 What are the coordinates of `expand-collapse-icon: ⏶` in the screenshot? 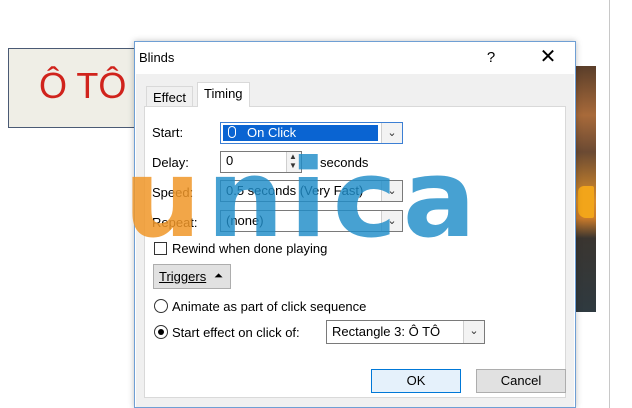 It's located at (218, 276).